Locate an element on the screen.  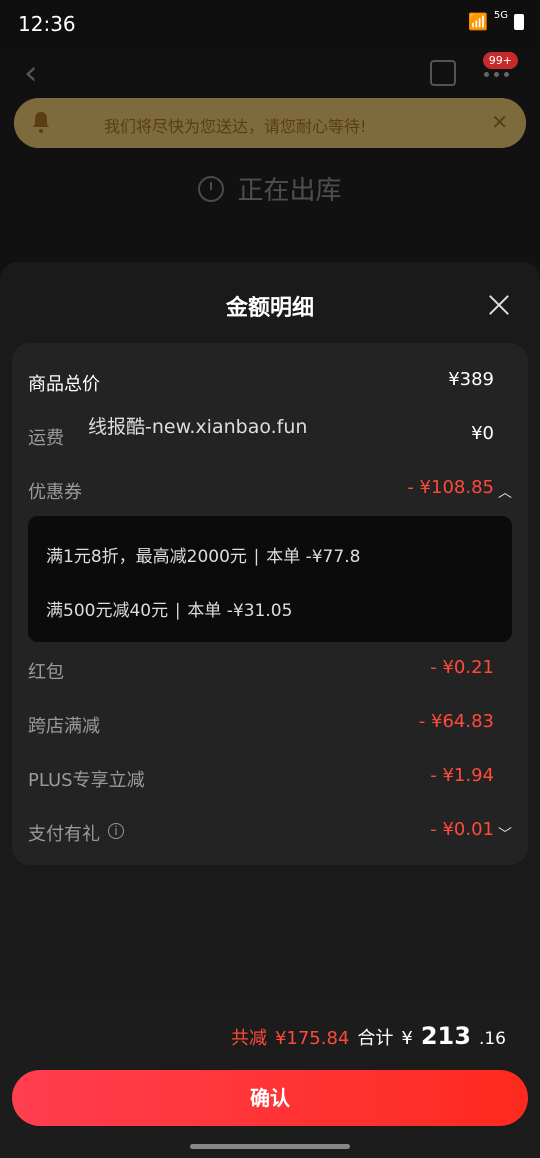
bell-icon is located at coordinates (41, 122).